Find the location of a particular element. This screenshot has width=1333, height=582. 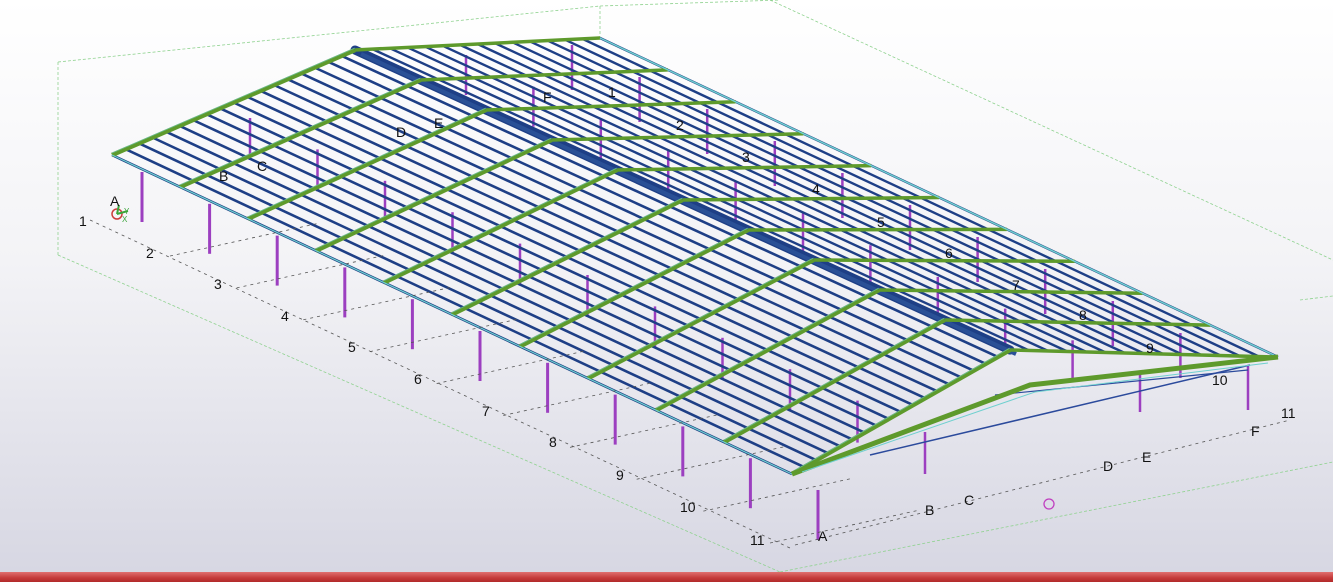

rafter-left is located at coordinates (834, 381).